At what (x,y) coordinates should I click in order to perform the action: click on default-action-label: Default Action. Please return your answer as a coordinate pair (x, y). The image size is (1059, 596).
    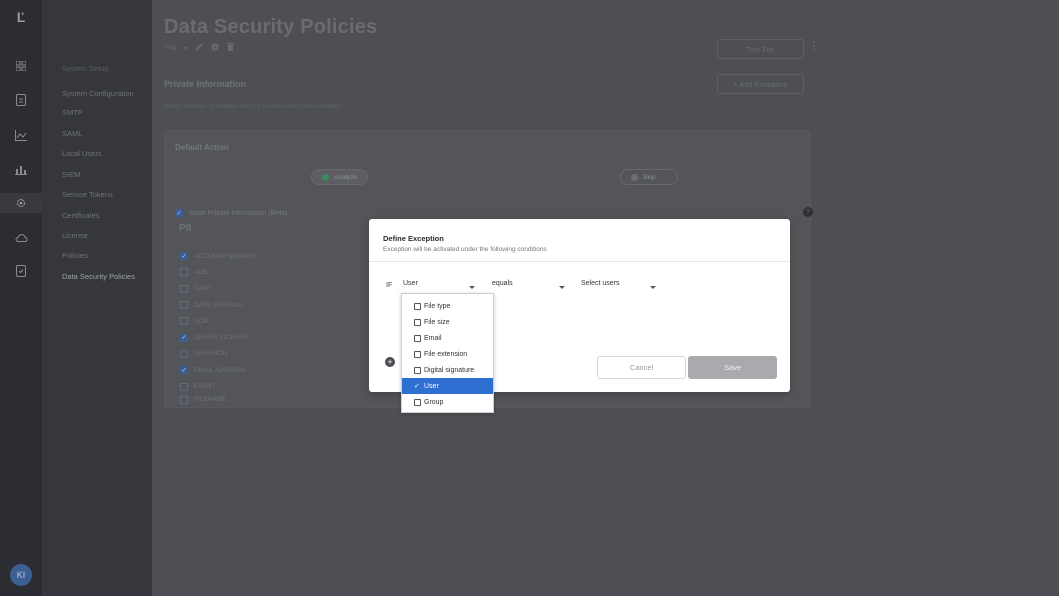
    Looking at the image, I should click on (202, 147).